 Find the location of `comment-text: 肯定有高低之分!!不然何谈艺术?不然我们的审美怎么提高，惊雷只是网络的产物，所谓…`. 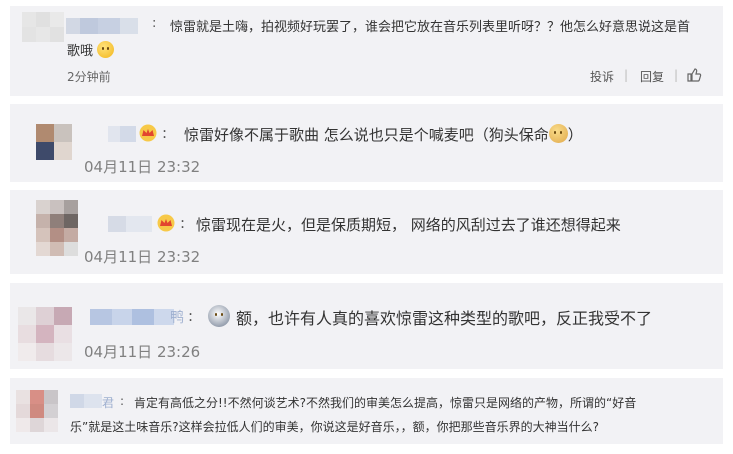

comment-text: 肯定有高低之分!!不然何谈艺术?不然我们的审美怎么提高，惊雷只是网络的产物，所谓… is located at coordinates (385, 403).